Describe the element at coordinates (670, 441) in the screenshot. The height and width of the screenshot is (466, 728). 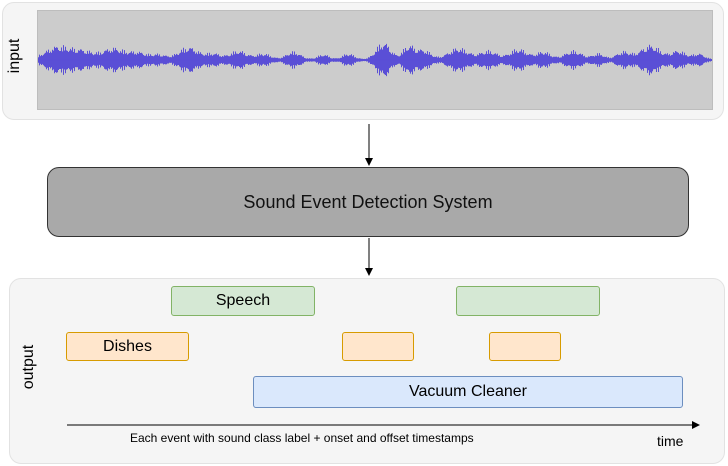
I see `time-axis-label: time` at that location.